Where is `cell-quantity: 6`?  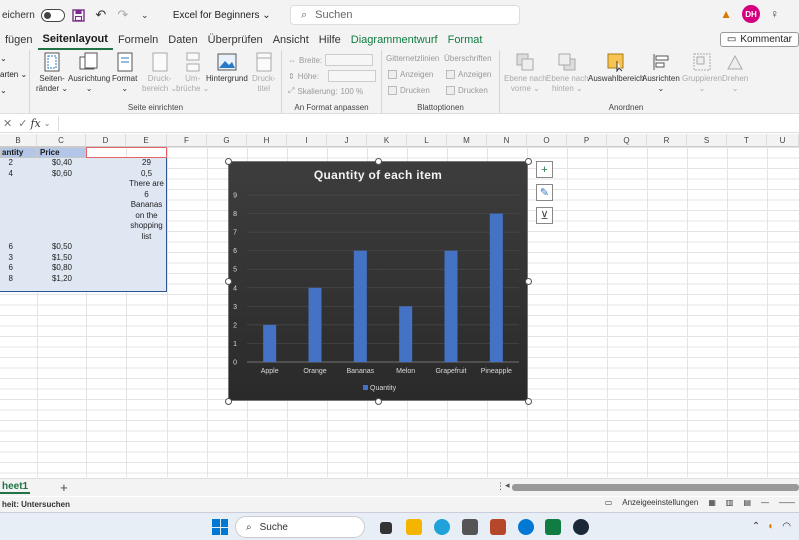 cell-quantity: 6 is located at coordinates (18, 247).